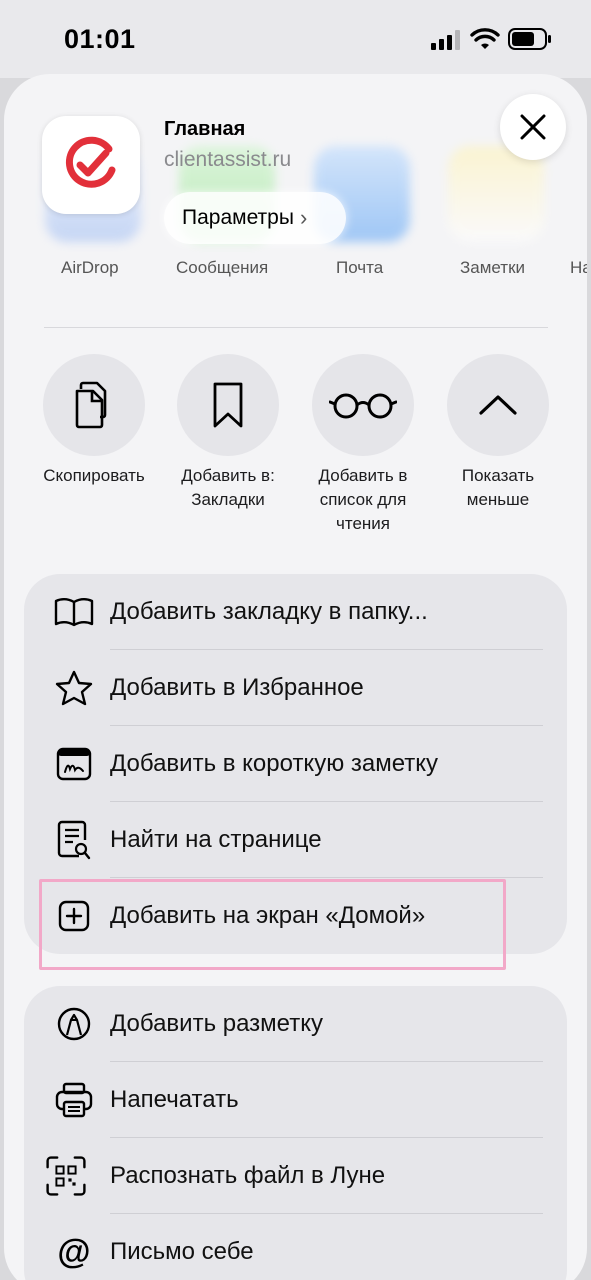 Image resolution: width=591 pixels, height=1280 pixels. What do you see at coordinates (272, 924) in the screenshot?
I see `highlight-frame` at bounding box center [272, 924].